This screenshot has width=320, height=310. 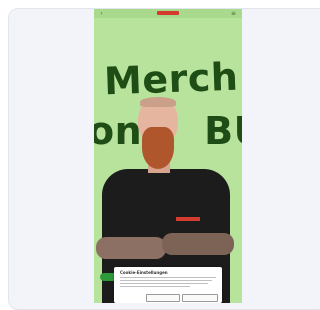 I want to click on top-bar: ‹ ≡, so click(x=168, y=13).